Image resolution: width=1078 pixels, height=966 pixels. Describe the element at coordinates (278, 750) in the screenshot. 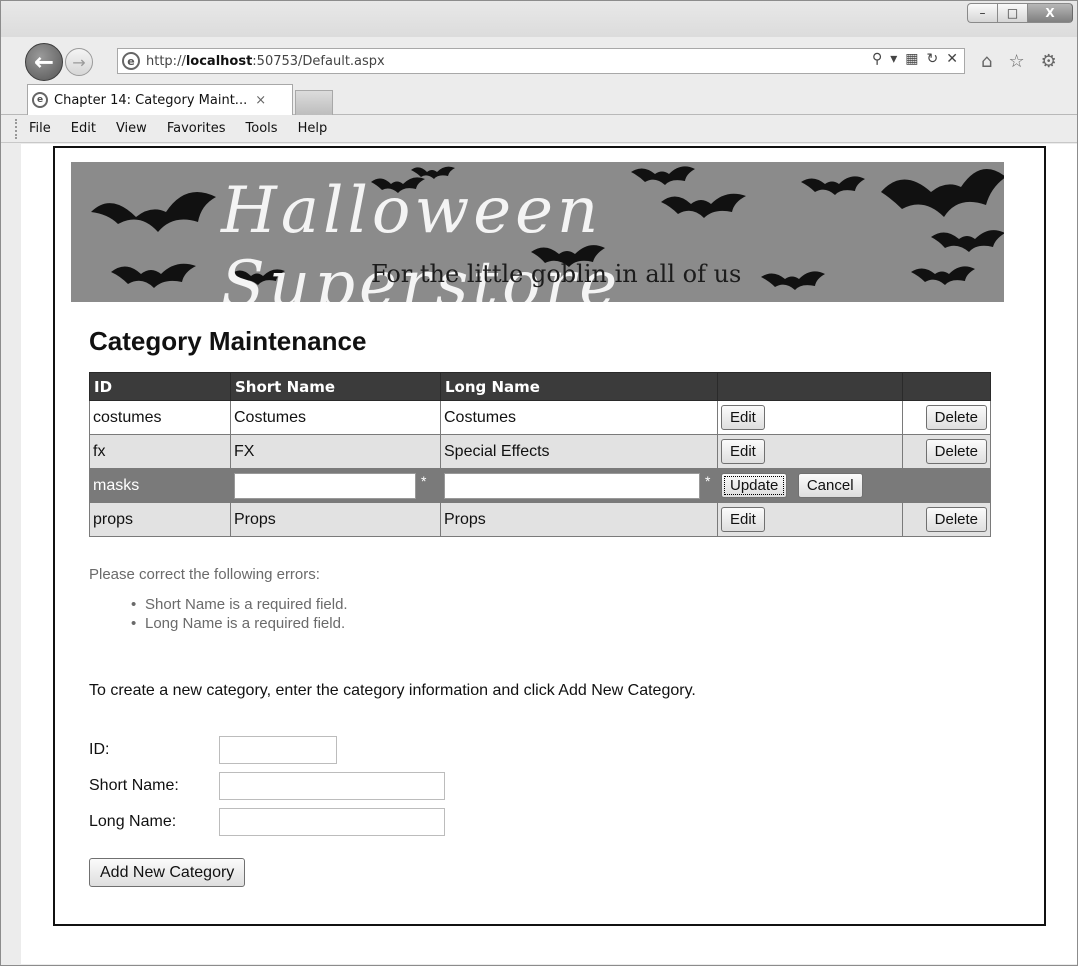

I see `id-input` at that location.